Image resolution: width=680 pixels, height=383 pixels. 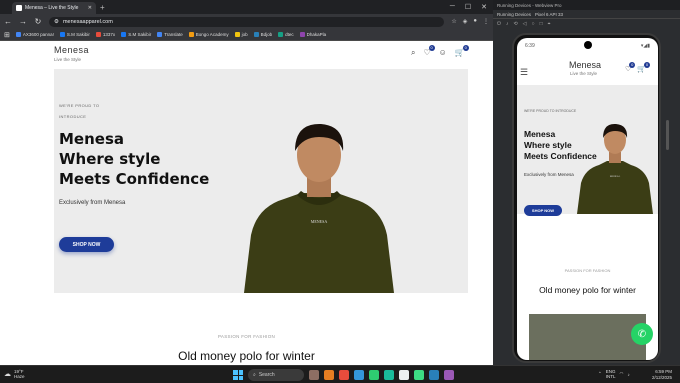 What do you see at coordinates (56, 22) in the screenshot?
I see `site-info-icon: ⚙` at bounding box center [56, 22].